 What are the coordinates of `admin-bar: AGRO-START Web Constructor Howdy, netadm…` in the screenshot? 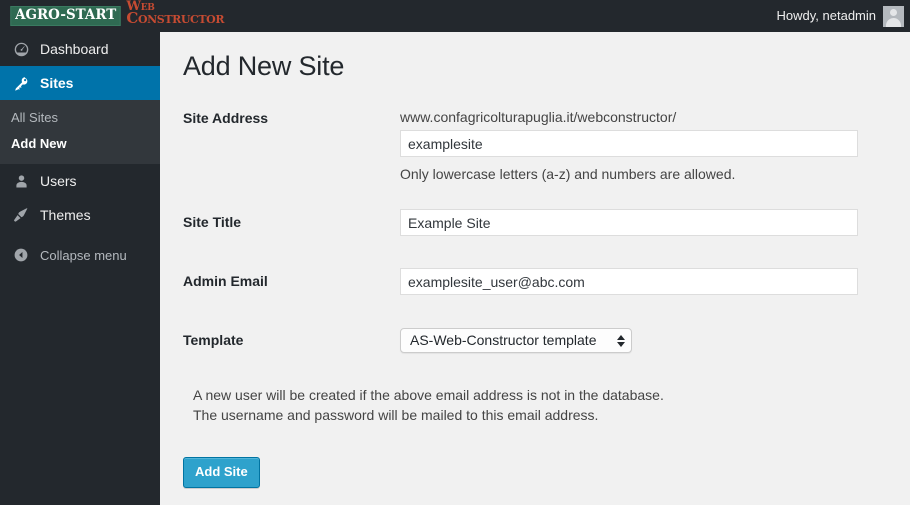 It's located at (455, 16).